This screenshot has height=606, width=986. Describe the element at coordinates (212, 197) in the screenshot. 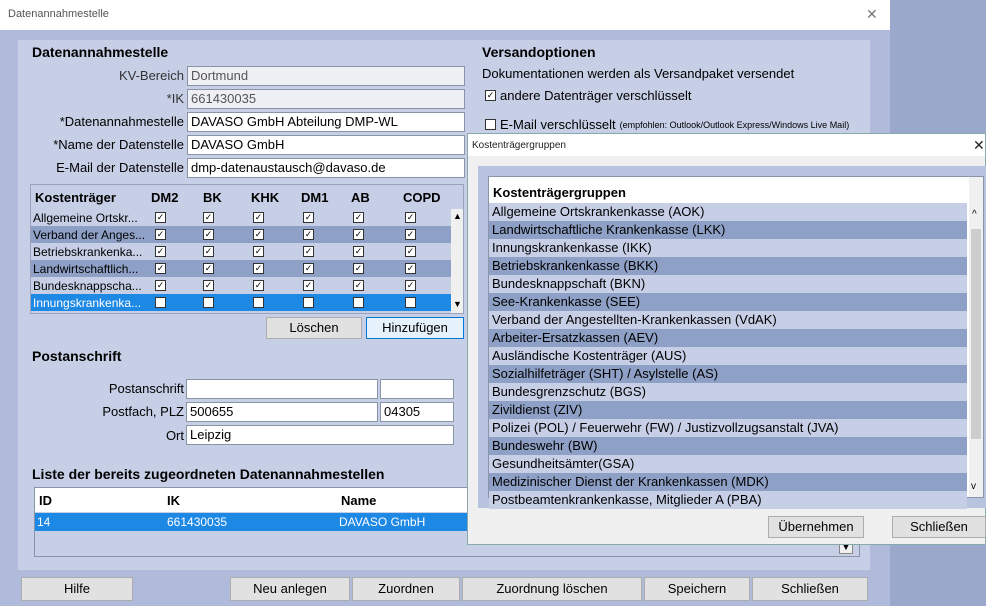

I see `grid-header-bk: BK` at that location.